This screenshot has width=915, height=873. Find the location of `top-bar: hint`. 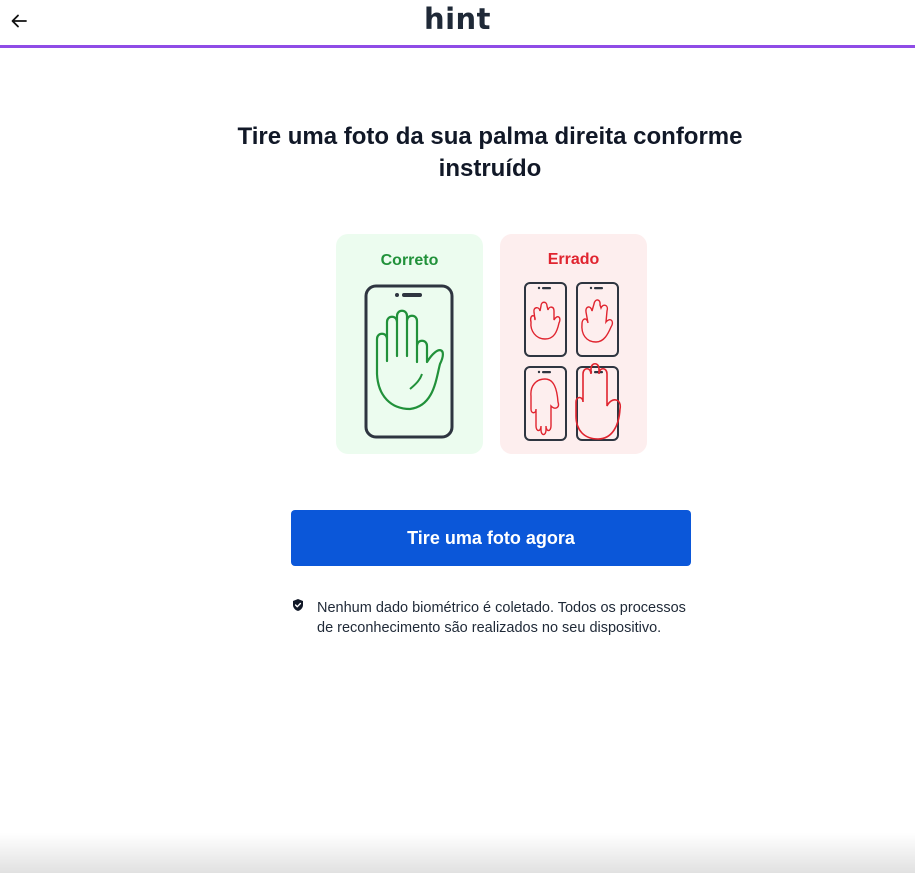

top-bar: hint is located at coordinates (457, 22).